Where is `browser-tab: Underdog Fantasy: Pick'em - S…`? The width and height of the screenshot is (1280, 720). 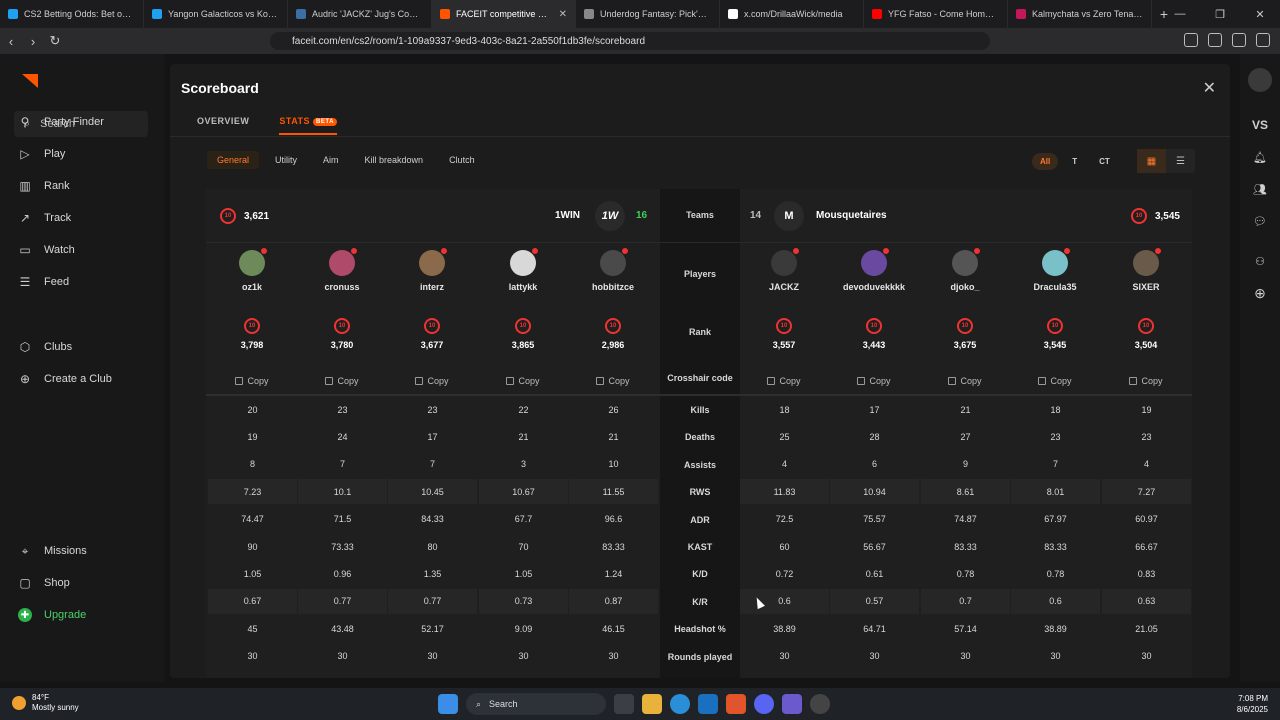
browser-tab: Underdog Fantasy: Pick'em - S… is located at coordinates (648, 14).